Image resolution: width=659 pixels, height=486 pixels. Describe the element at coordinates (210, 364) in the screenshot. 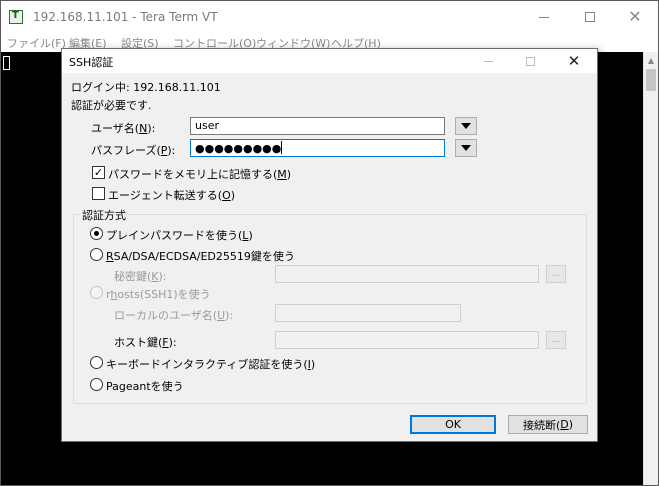

I see `keyboard-interactive-label: キーボードインタラクティブ認証を使う(I)` at that location.